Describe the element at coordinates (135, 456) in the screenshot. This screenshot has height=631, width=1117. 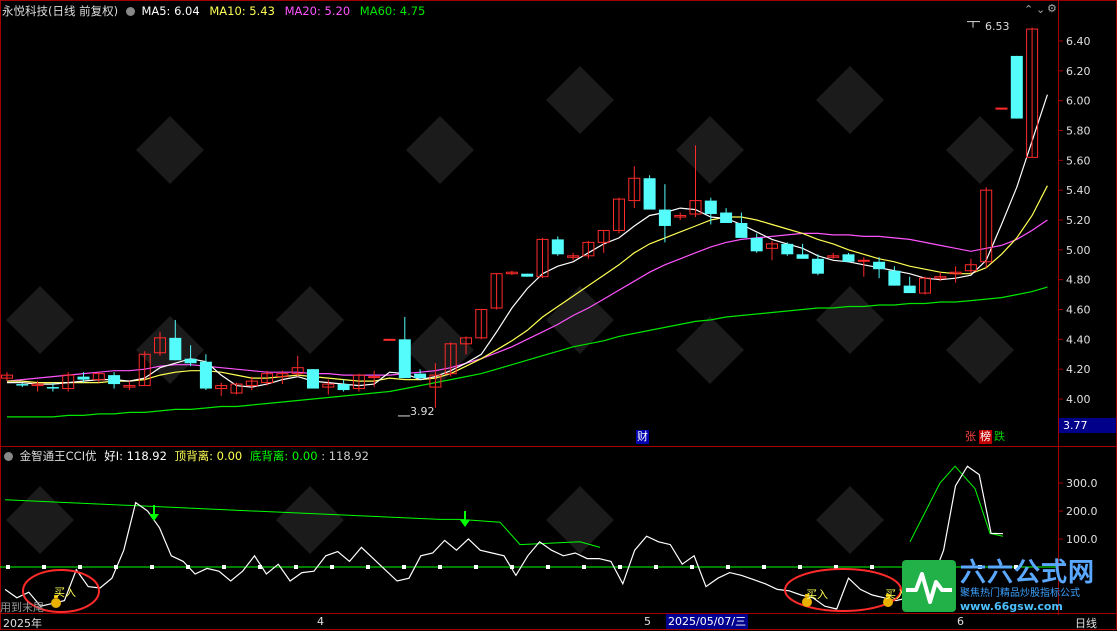
I see `hao-label: 好I: 118.92` at that location.